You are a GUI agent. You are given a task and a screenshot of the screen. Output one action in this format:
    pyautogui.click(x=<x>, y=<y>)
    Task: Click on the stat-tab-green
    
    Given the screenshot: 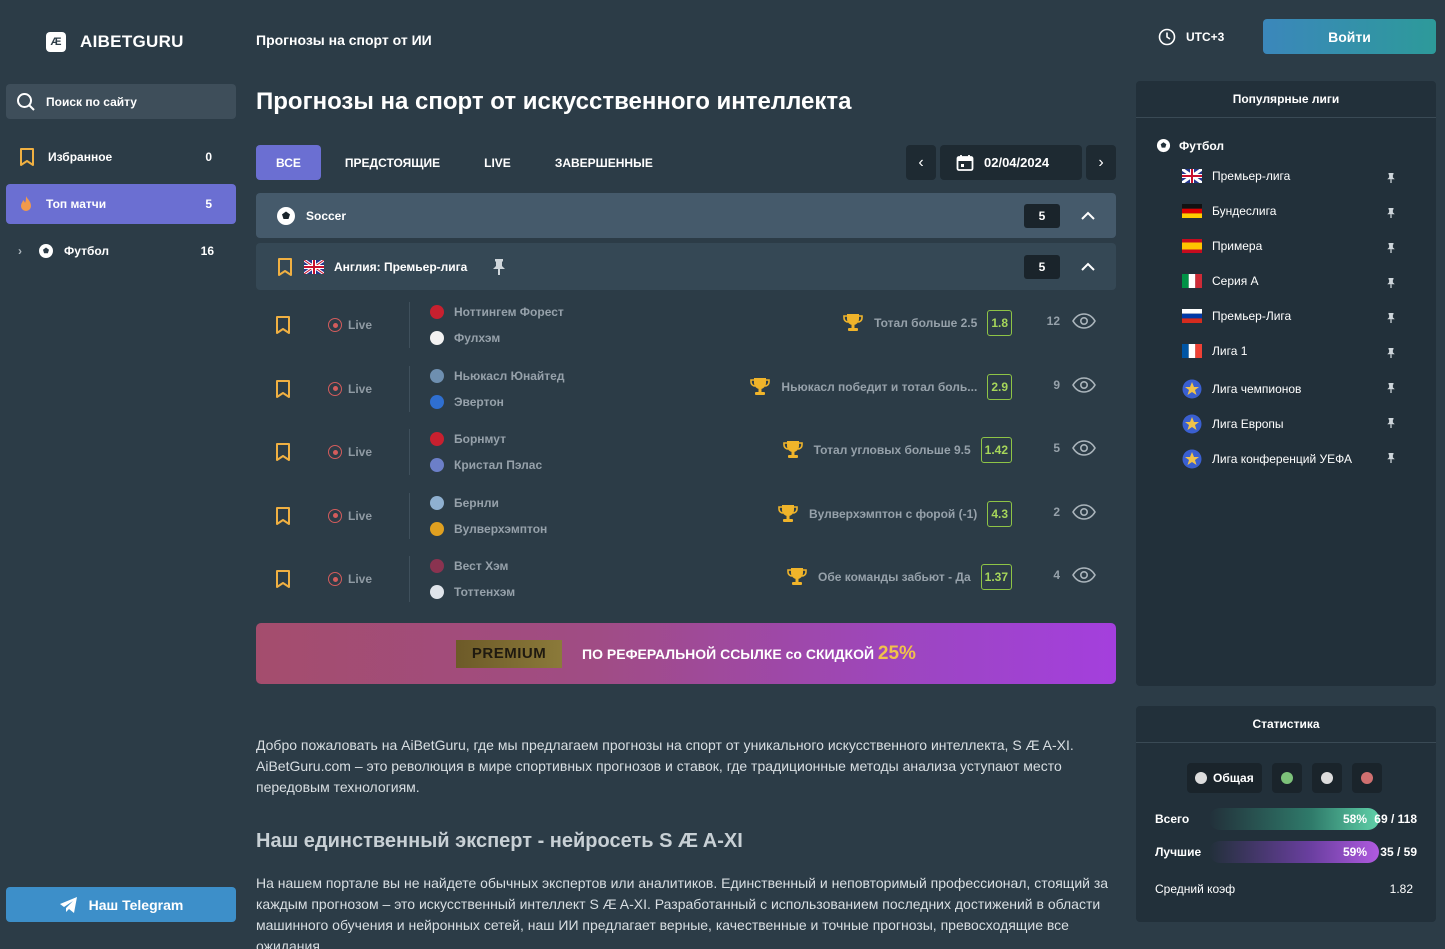 What is the action you would take?
    pyautogui.click(x=1286, y=778)
    